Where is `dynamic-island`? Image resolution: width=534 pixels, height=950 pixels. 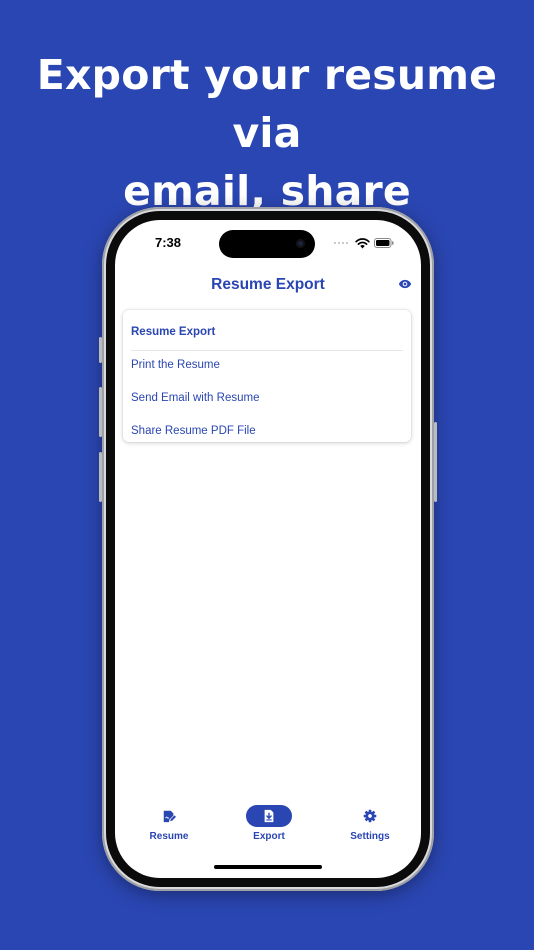
dynamic-island is located at coordinates (267, 244).